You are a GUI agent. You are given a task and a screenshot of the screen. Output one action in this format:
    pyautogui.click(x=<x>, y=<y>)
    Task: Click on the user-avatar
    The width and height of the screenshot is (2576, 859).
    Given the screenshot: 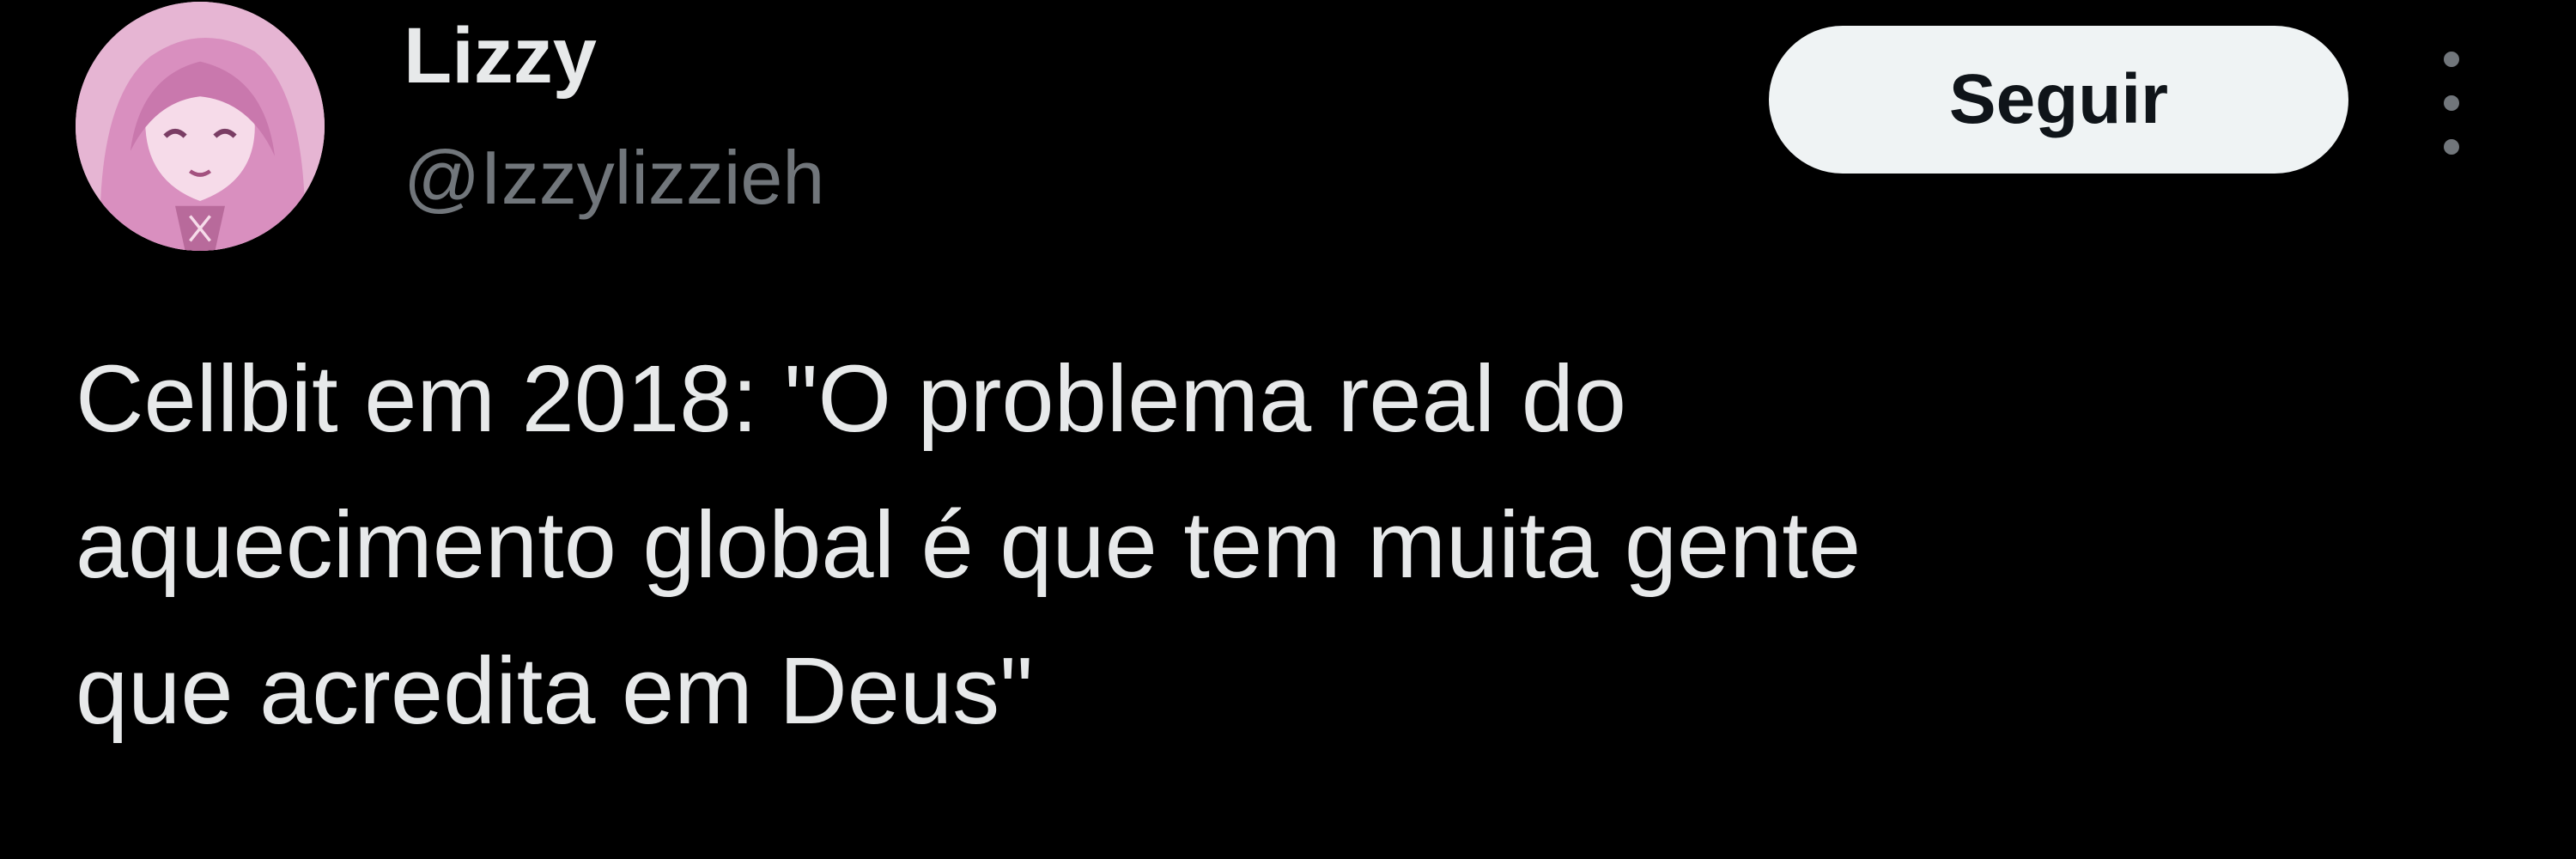 What is the action you would take?
    pyautogui.click(x=201, y=126)
    